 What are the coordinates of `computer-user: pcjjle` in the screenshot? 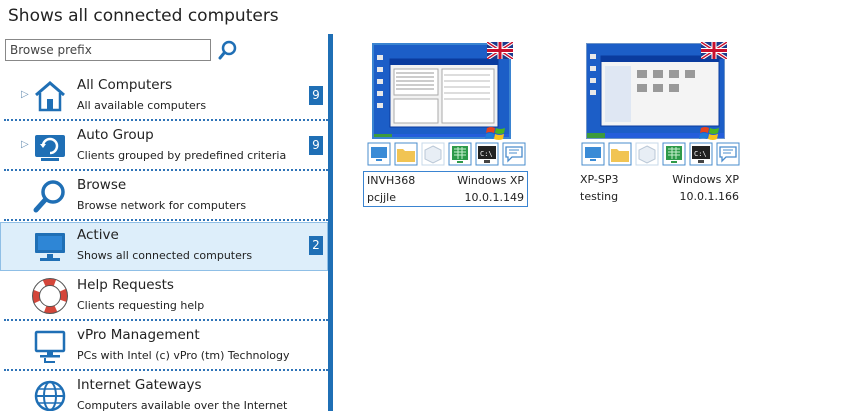 It's located at (381, 197).